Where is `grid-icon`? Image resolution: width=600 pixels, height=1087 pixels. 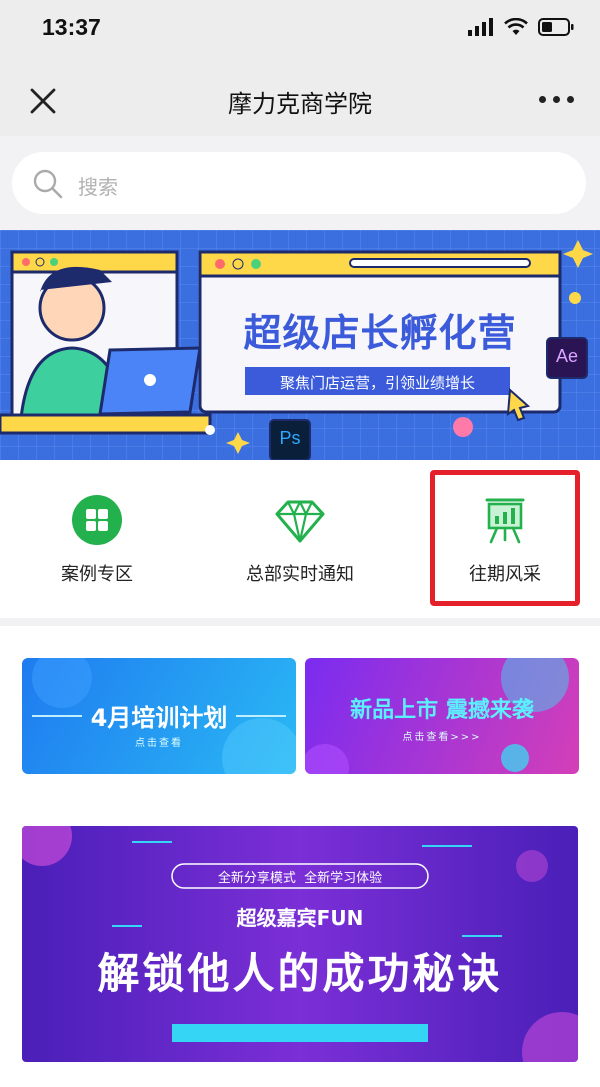
grid-icon is located at coordinates (97, 520).